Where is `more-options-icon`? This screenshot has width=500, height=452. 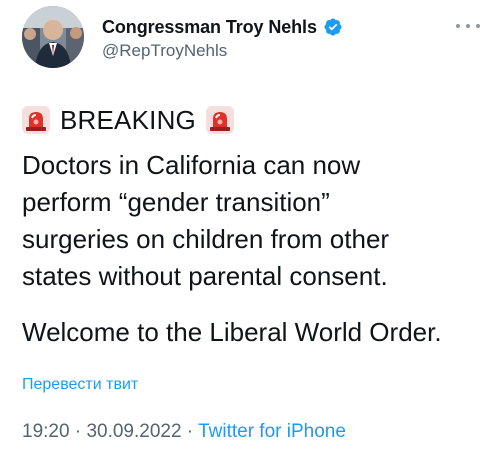 more-options-icon is located at coordinates (468, 26).